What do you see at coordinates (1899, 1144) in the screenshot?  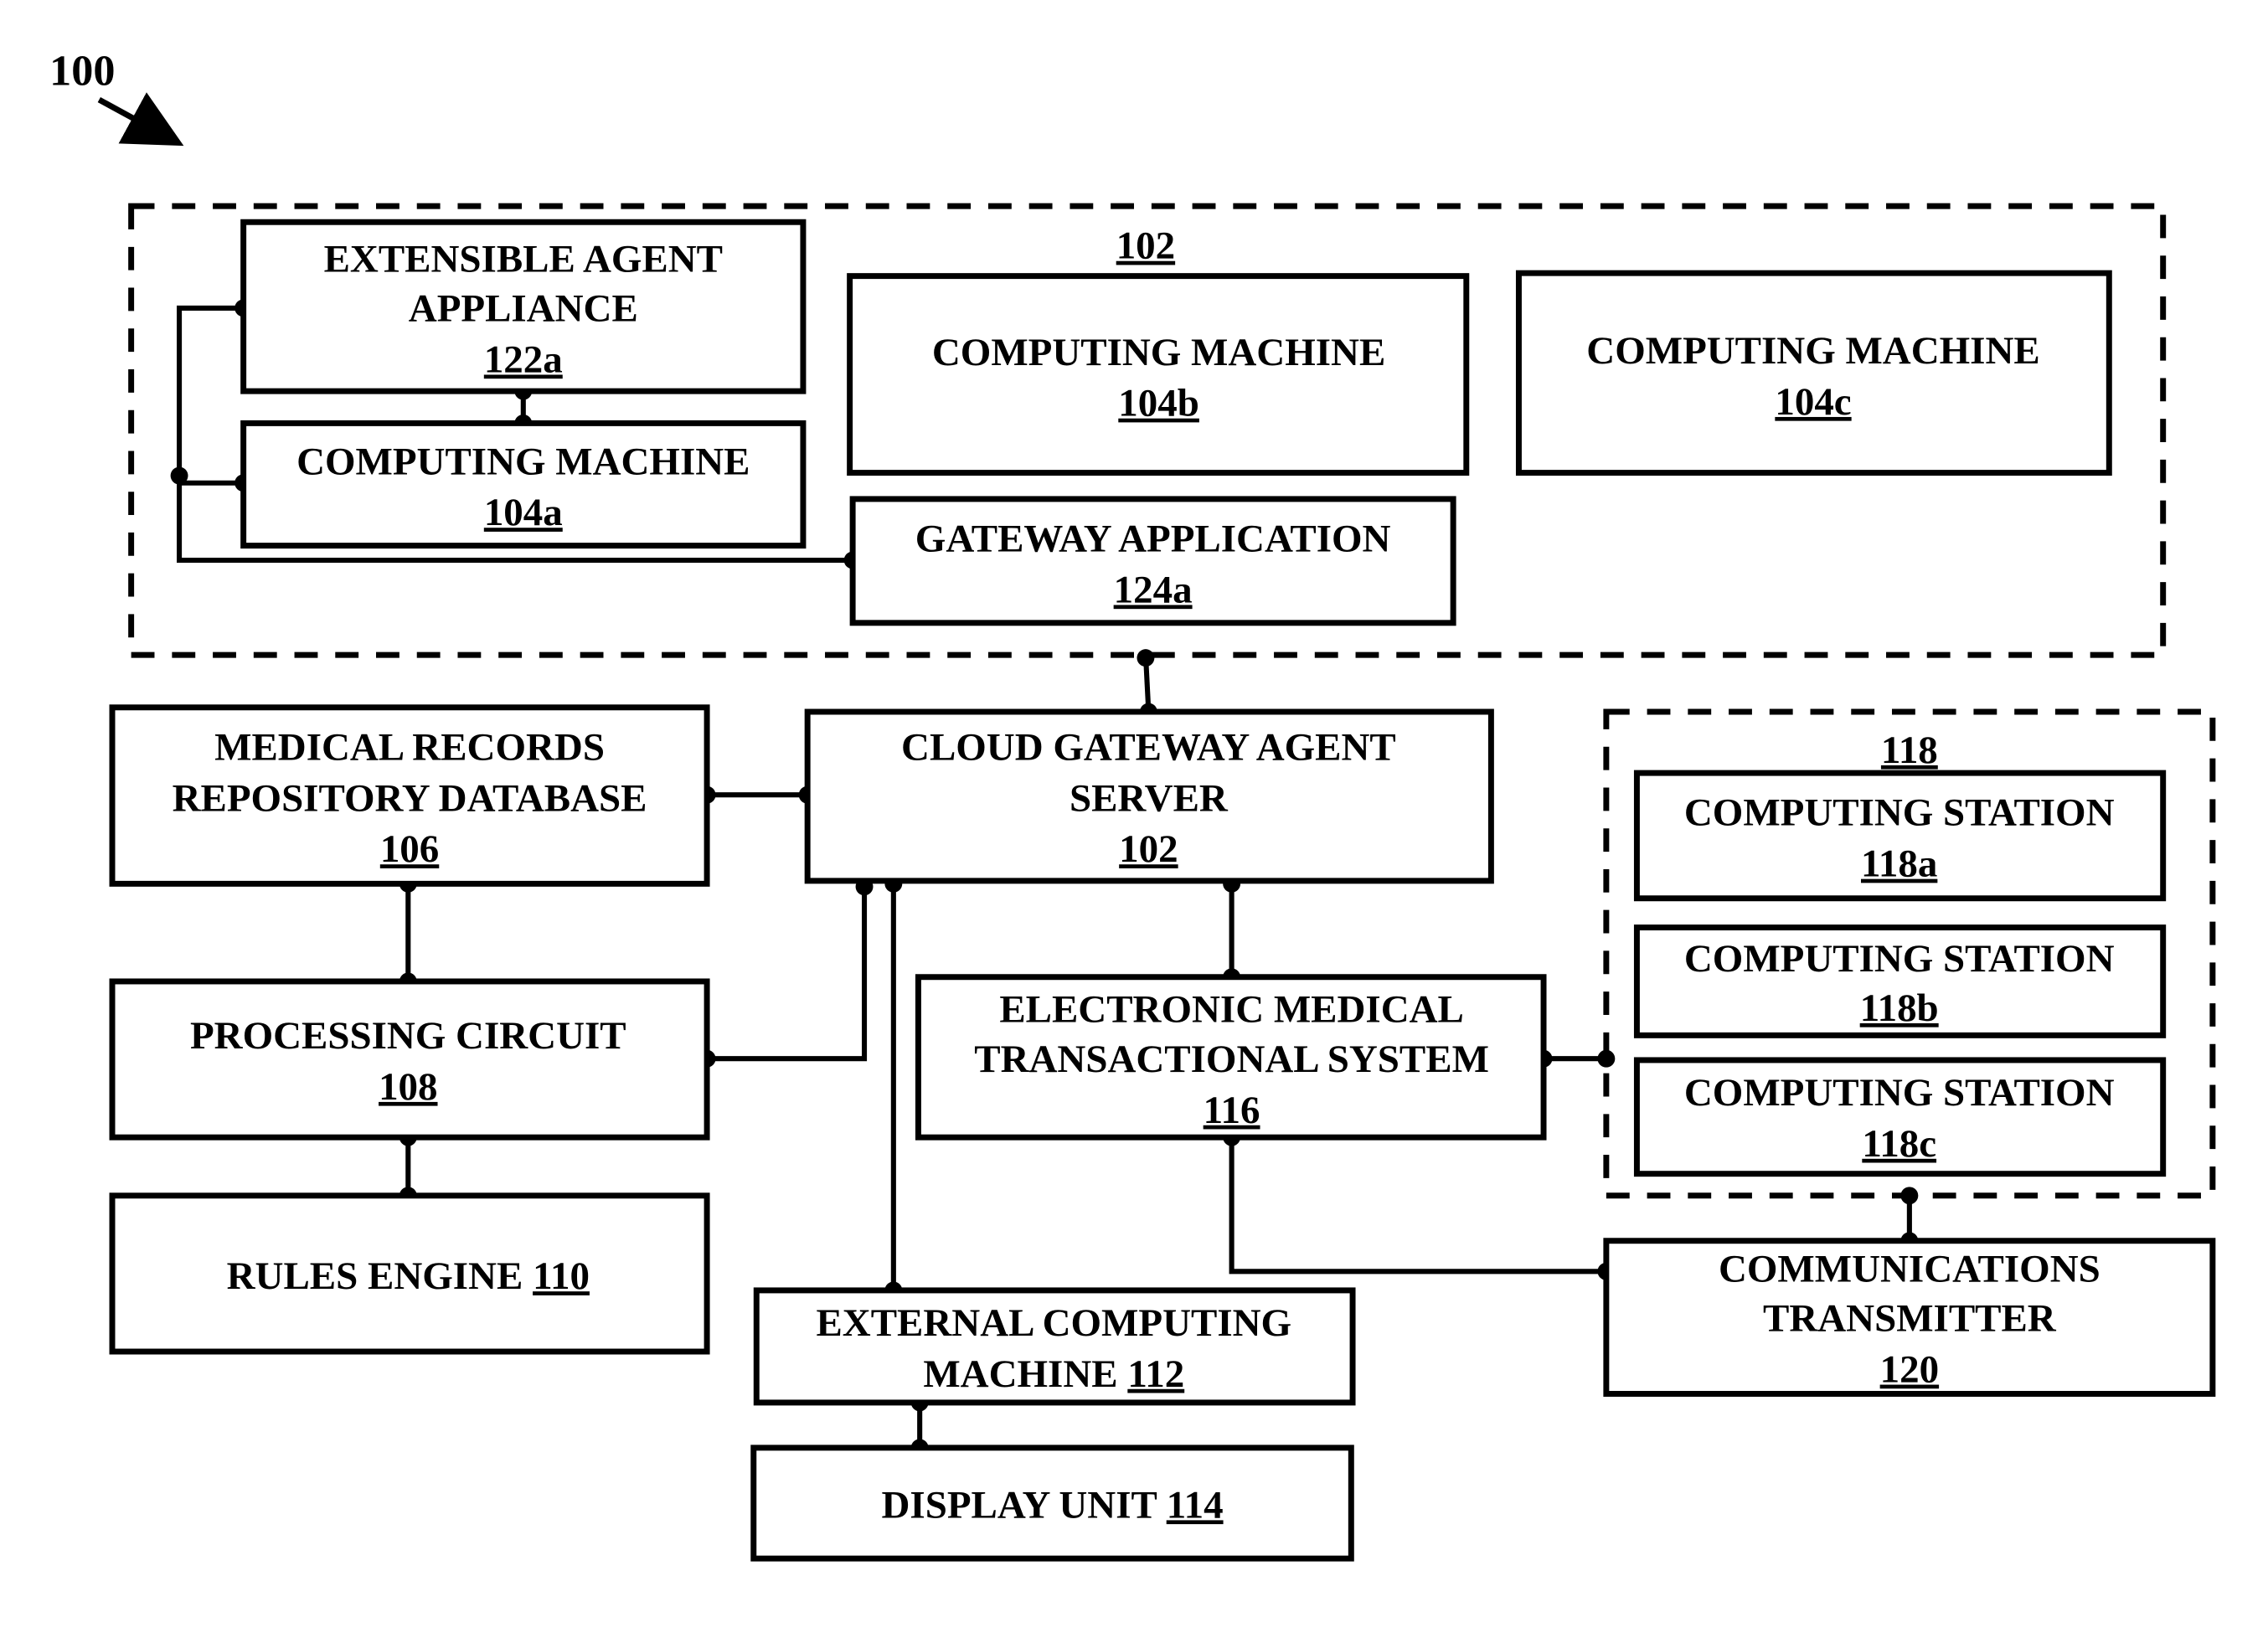 I see `svg-text: 118c` at bounding box center [1899, 1144].